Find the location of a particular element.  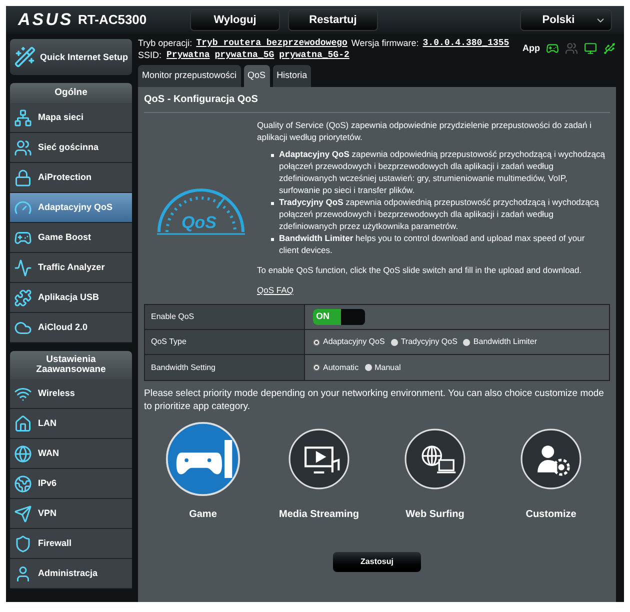

radio-option: Adaptacyjny QoS is located at coordinates (349, 342).